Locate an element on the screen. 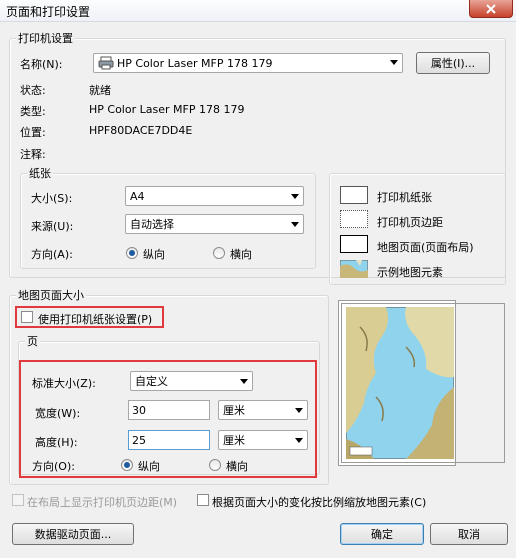 Image resolution: width=516 pixels, height=558 pixels. map-landscape-radio is located at coordinates (215, 465).